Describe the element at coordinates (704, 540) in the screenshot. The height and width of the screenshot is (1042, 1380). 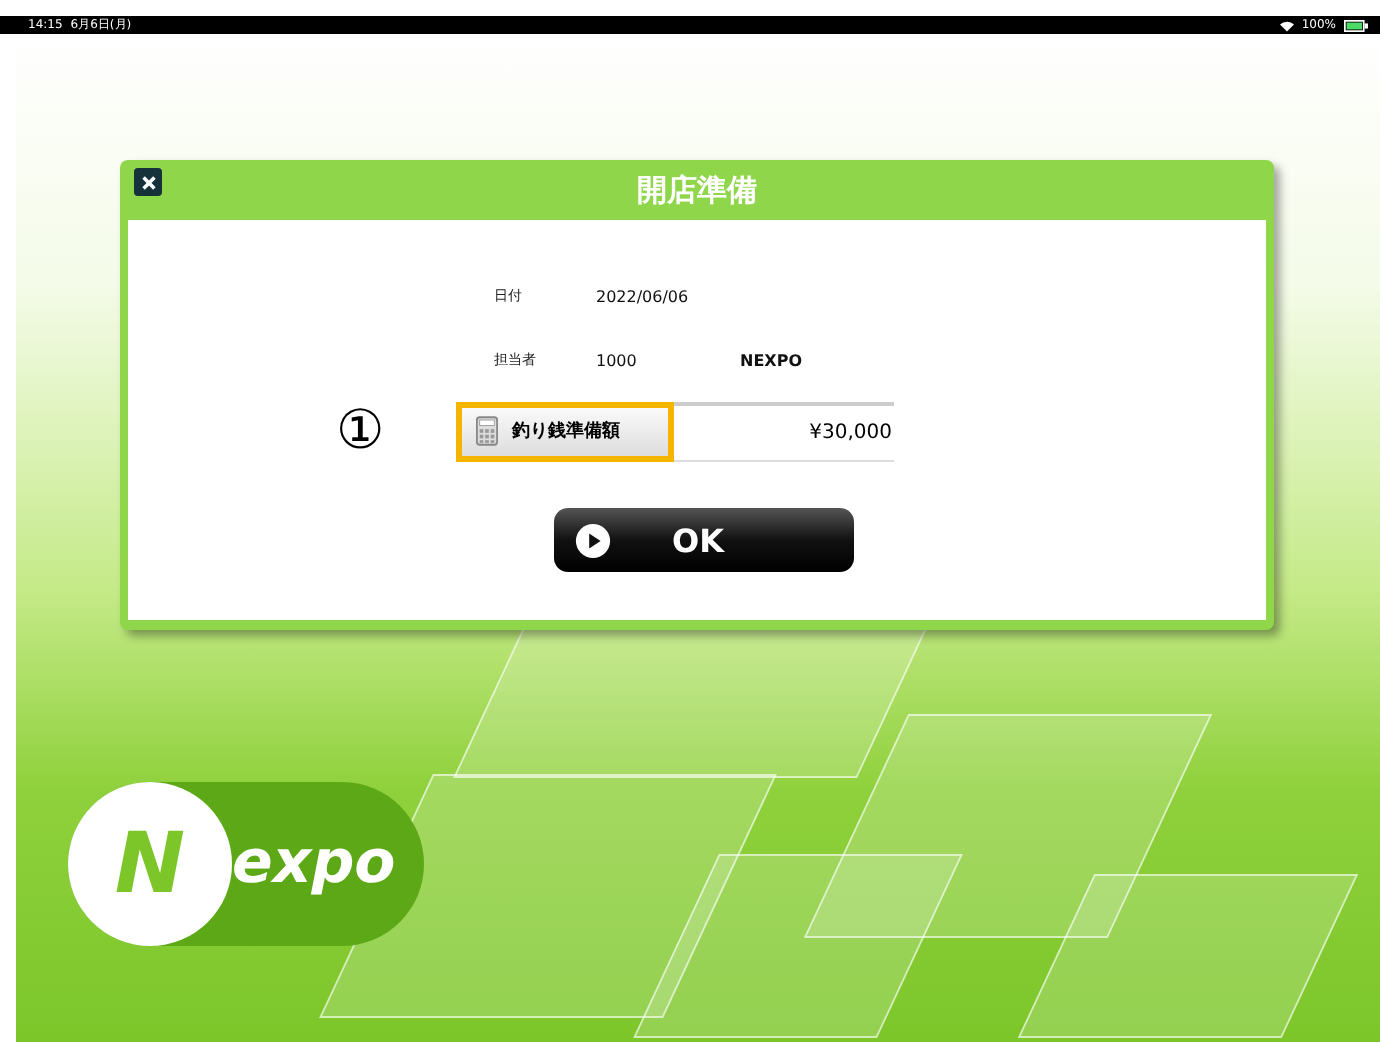
I see `ok-button: OK` at that location.